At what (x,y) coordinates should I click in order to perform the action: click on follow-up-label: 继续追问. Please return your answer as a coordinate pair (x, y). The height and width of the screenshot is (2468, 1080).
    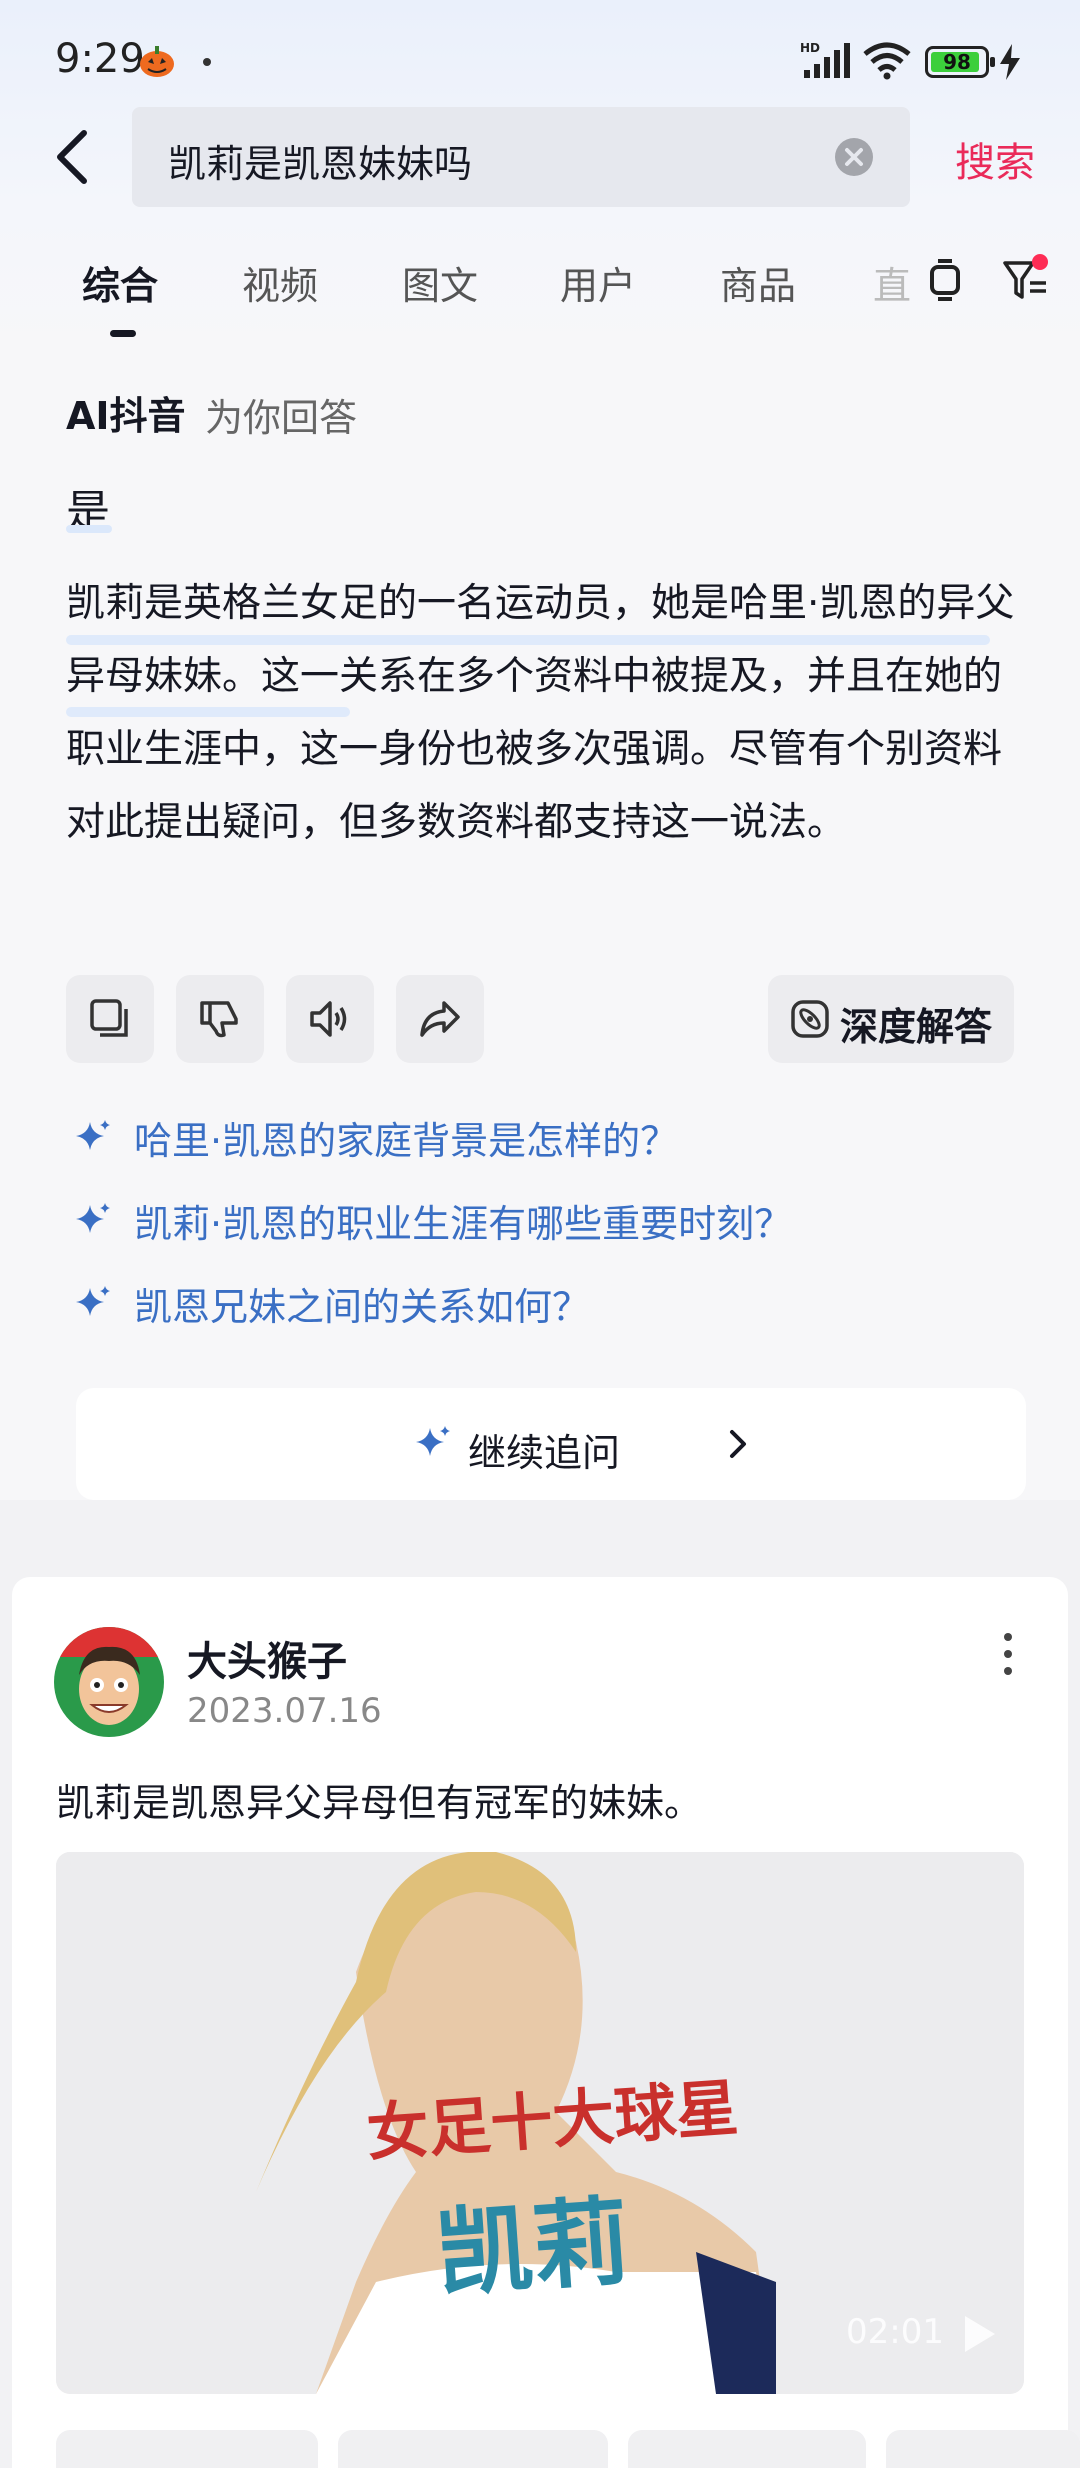
    Looking at the image, I should click on (544, 1453).